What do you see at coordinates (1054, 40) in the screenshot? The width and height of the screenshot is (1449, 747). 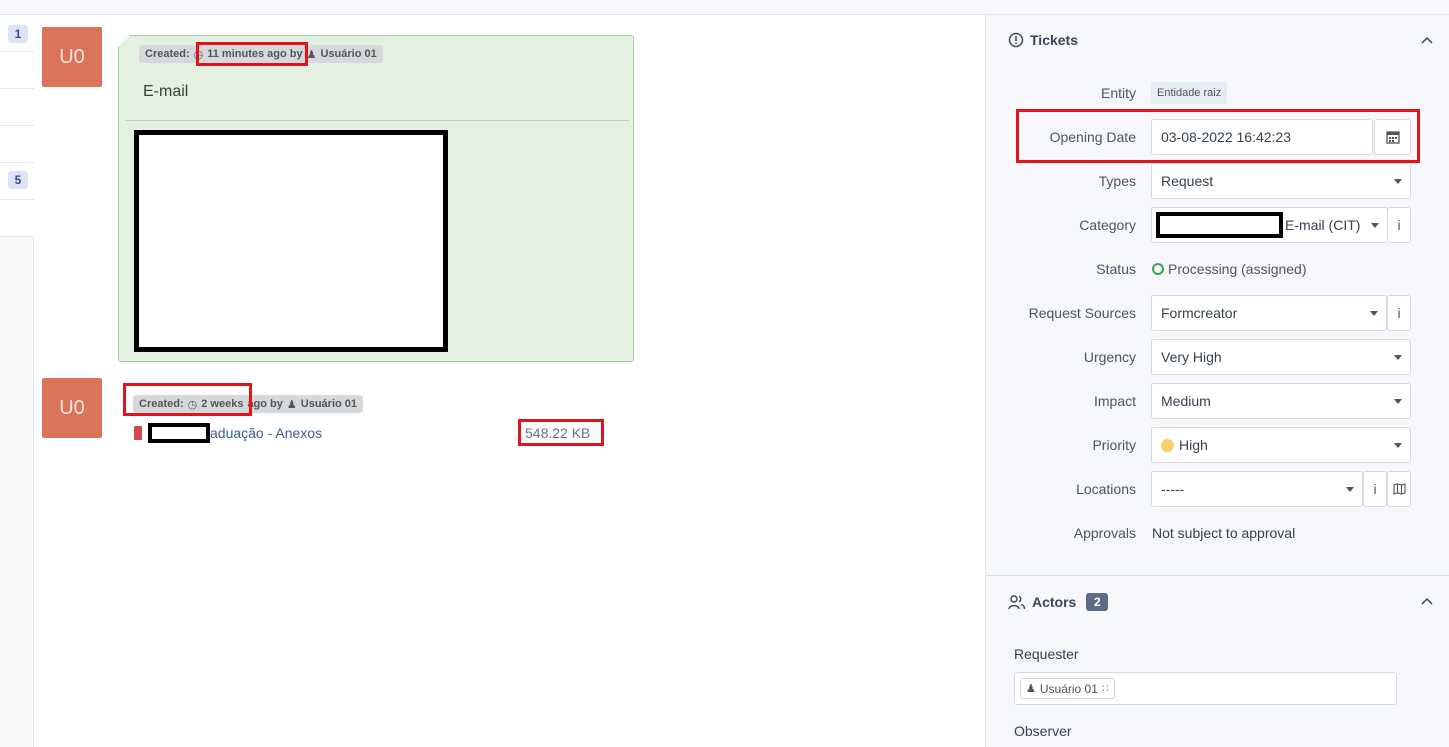 I see `tickets-title: Tickets` at bounding box center [1054, 40].